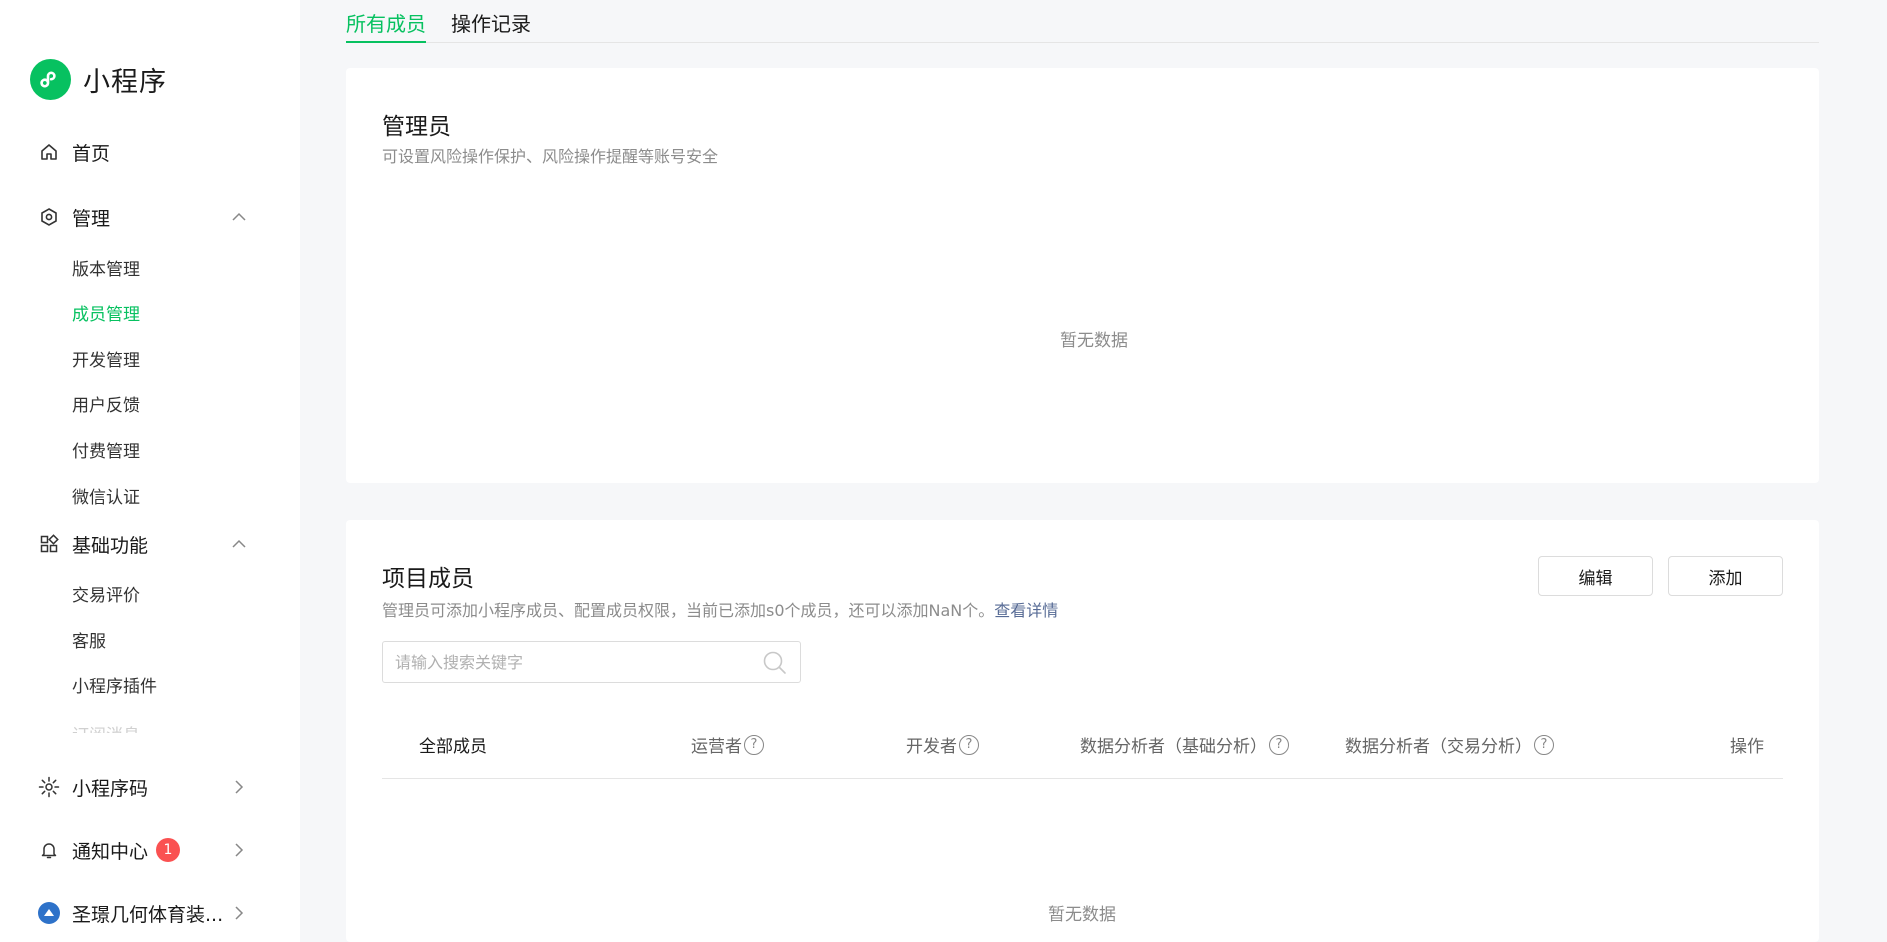 Image resolution: width=1887 pixels, height=942 pixels. Describe the element at coordinates (931, 747) in the screenshot. I see `column-label: 开发者` at that location.